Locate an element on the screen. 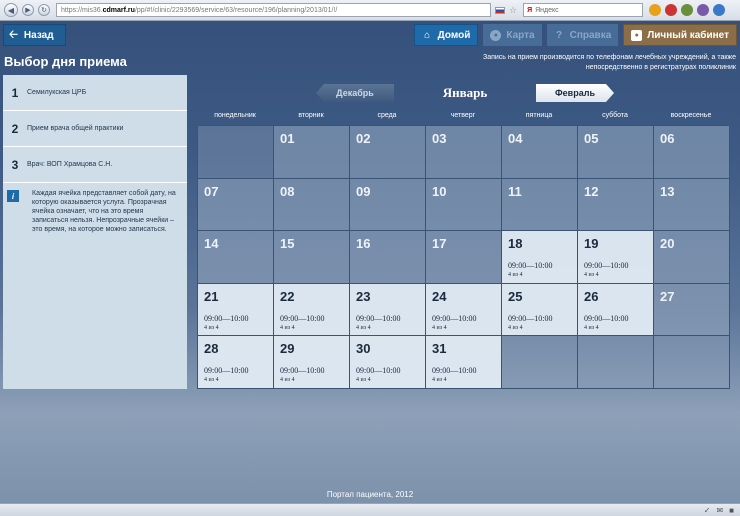  day-number: 15 is located at coordinates (287, 244).